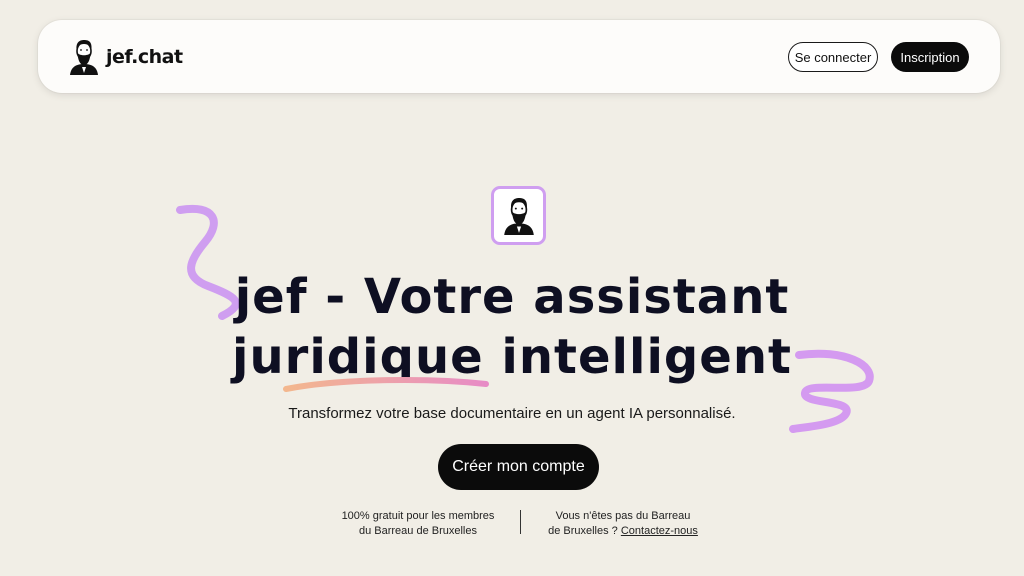 This screenshot has width=1024, height=576. I want to click on brand-name: jef.chat, so click(144, 57).